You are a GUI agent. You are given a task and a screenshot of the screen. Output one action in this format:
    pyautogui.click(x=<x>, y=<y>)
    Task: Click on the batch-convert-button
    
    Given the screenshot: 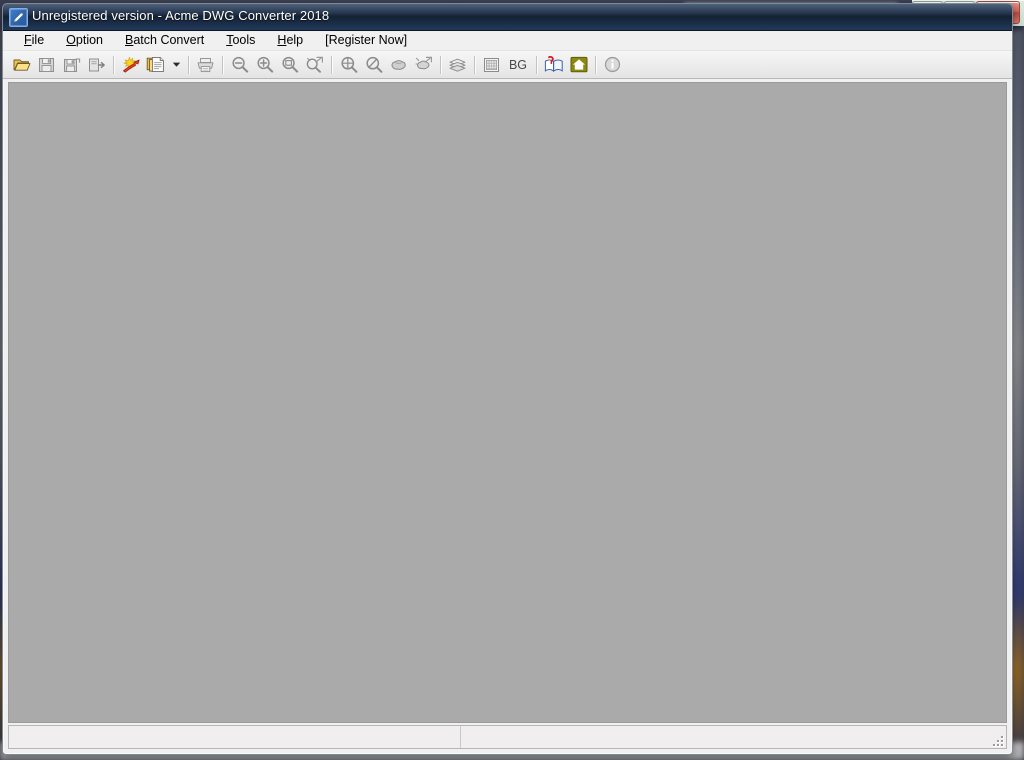 What is the action you would take?
    pyautogui.click(x=155, y=64)
    